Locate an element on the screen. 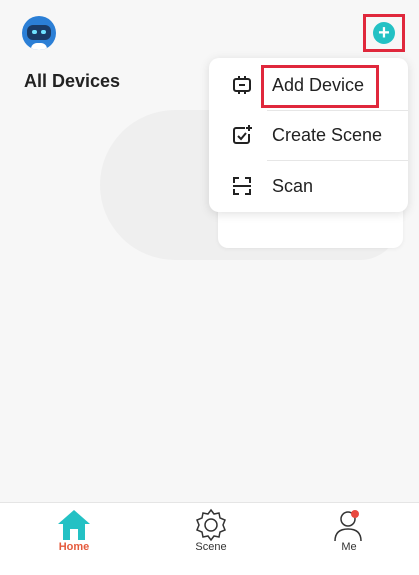  add-button-highlight: + is located at coordinates (384, 33).